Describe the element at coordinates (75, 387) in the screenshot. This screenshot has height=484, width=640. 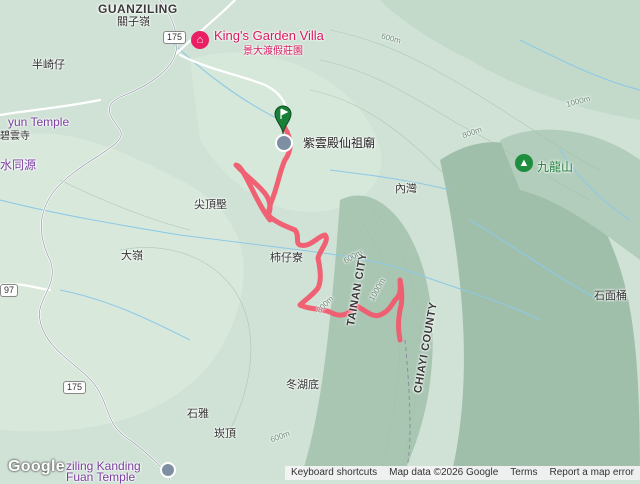
I see `route-shield-175-bottom: 175` at that location.